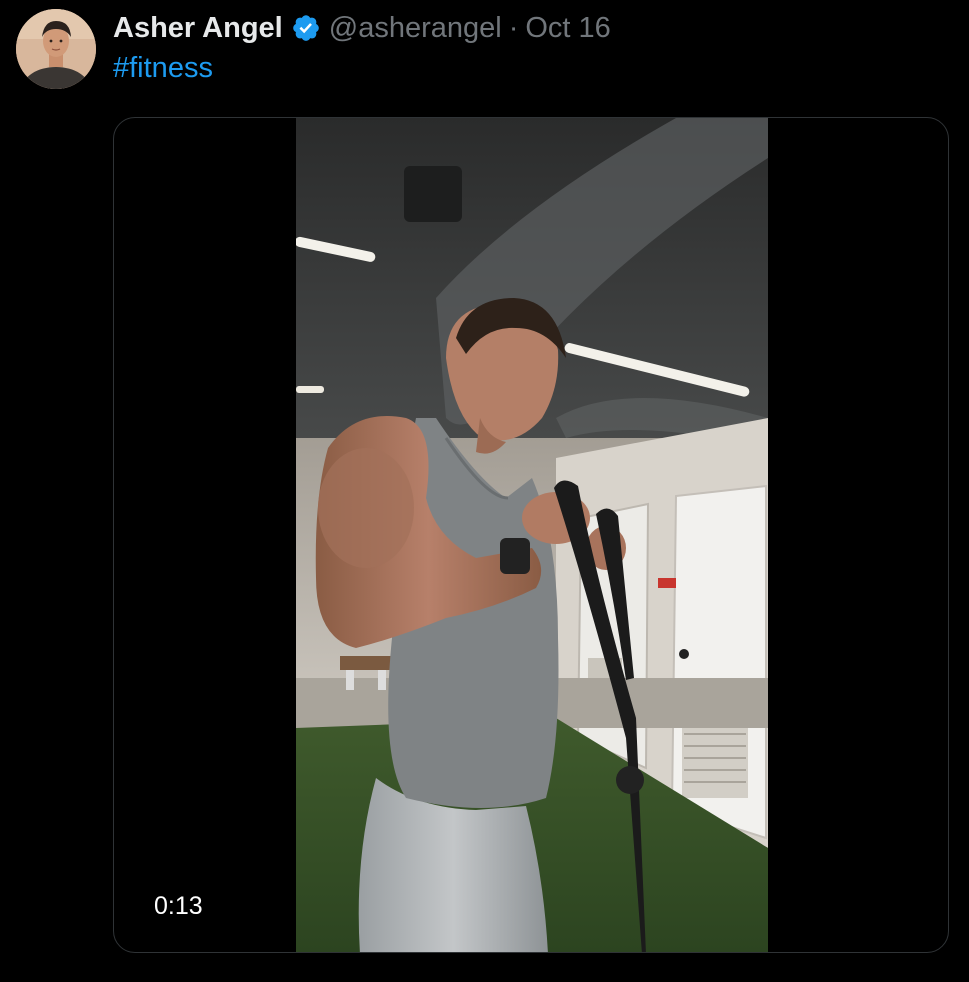 The image size is (969, 982). What do you see at coordinates (415, 28) in the screenshot?
I see `handle: @asherangel` at bounding box center [415, 28].